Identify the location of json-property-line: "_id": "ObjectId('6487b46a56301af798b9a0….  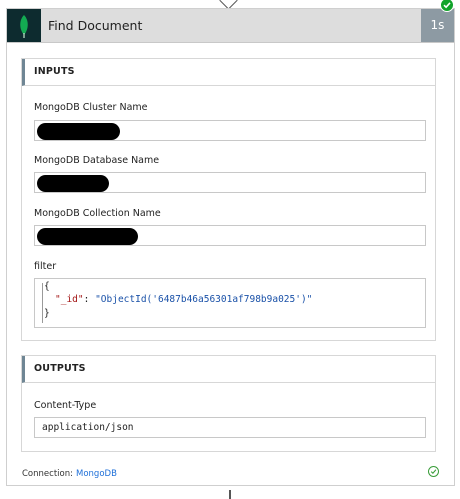
(183, 300).